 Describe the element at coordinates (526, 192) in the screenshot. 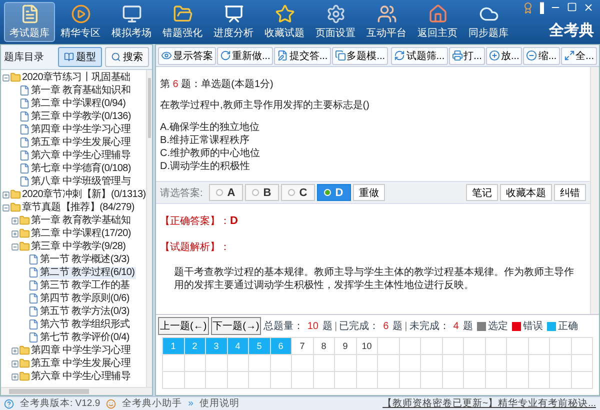

I see `action-button: 收藏本题` at that location.